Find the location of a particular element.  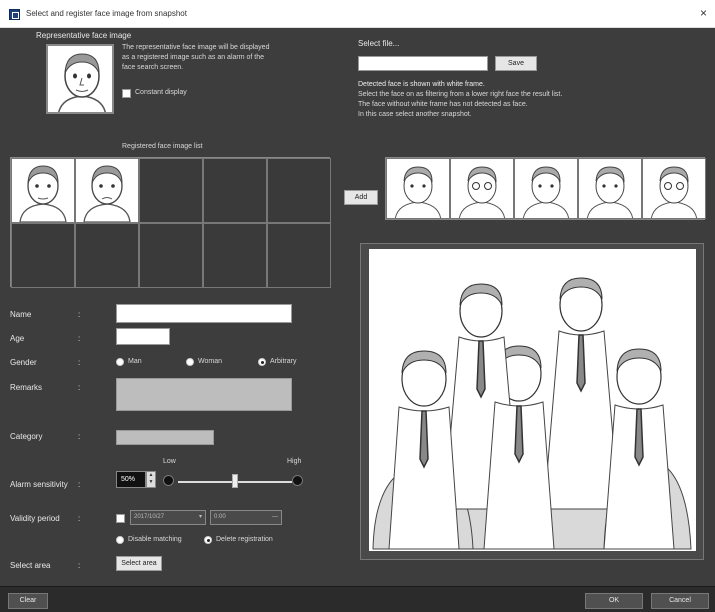

instruction-line-1: Detected face is shown with white frame. is located at coordinates (421, 84).